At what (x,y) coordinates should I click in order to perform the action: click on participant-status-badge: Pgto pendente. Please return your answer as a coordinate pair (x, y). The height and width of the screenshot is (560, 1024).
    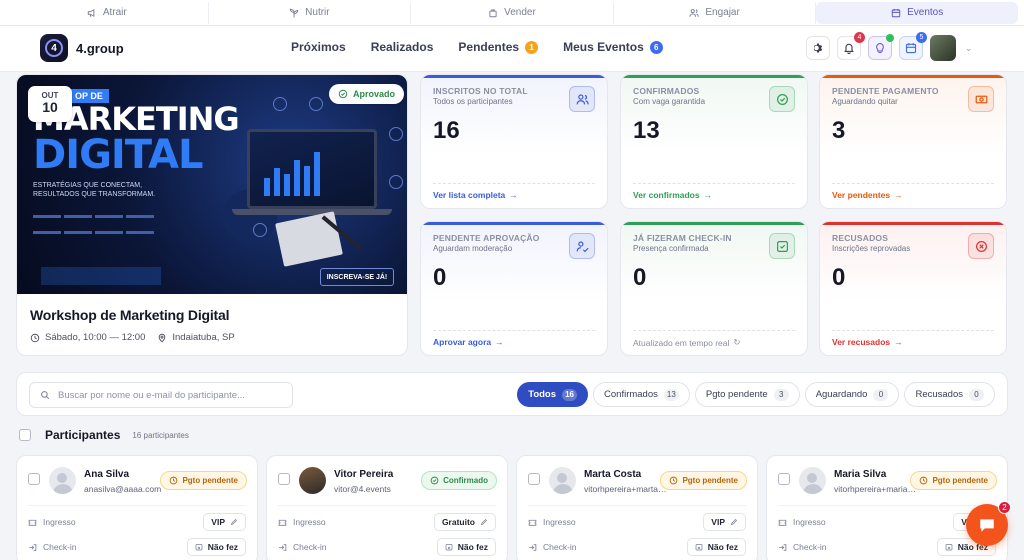
    Looking at the image, I should click on (953, 480).